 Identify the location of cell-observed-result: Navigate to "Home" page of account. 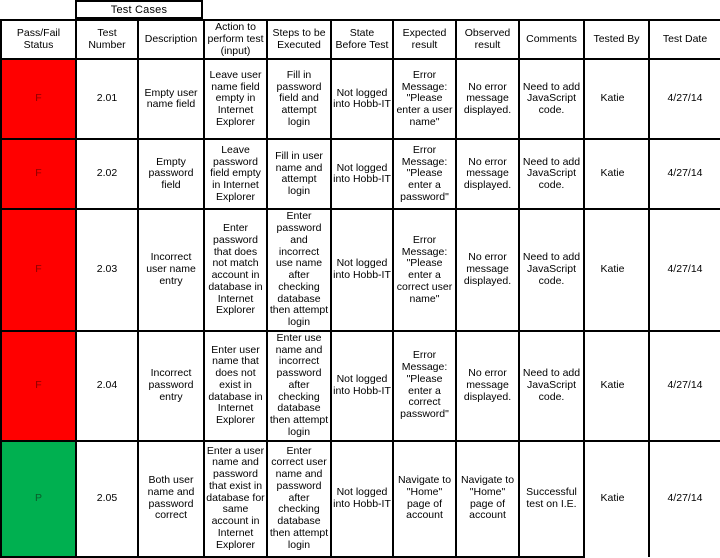
(487, 498).